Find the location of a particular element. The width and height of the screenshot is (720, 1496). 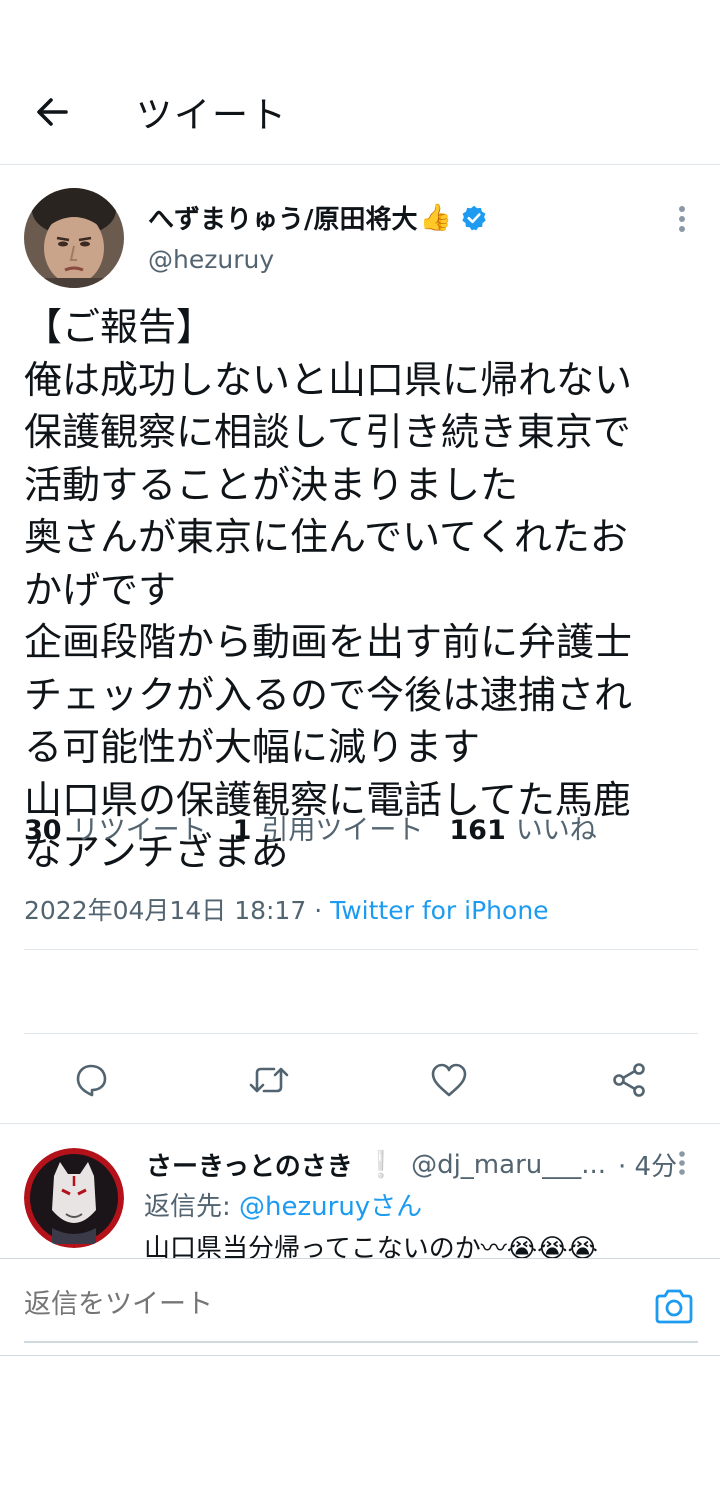

retweet-icon is located at coordinates (269, 1080).